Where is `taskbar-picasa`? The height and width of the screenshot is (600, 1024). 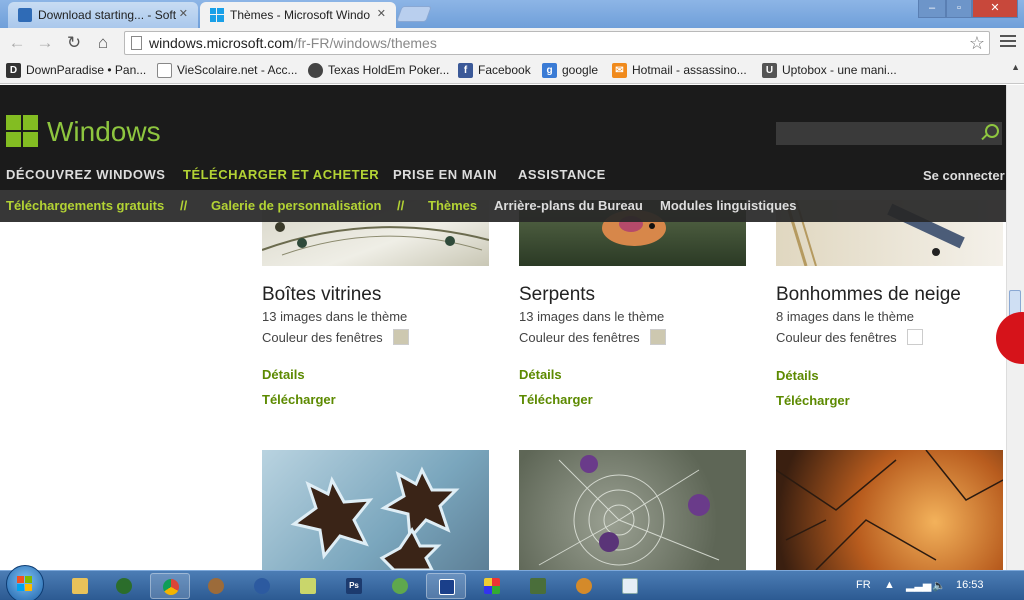 taskbar-picasa is located at coordinates (492, 586).